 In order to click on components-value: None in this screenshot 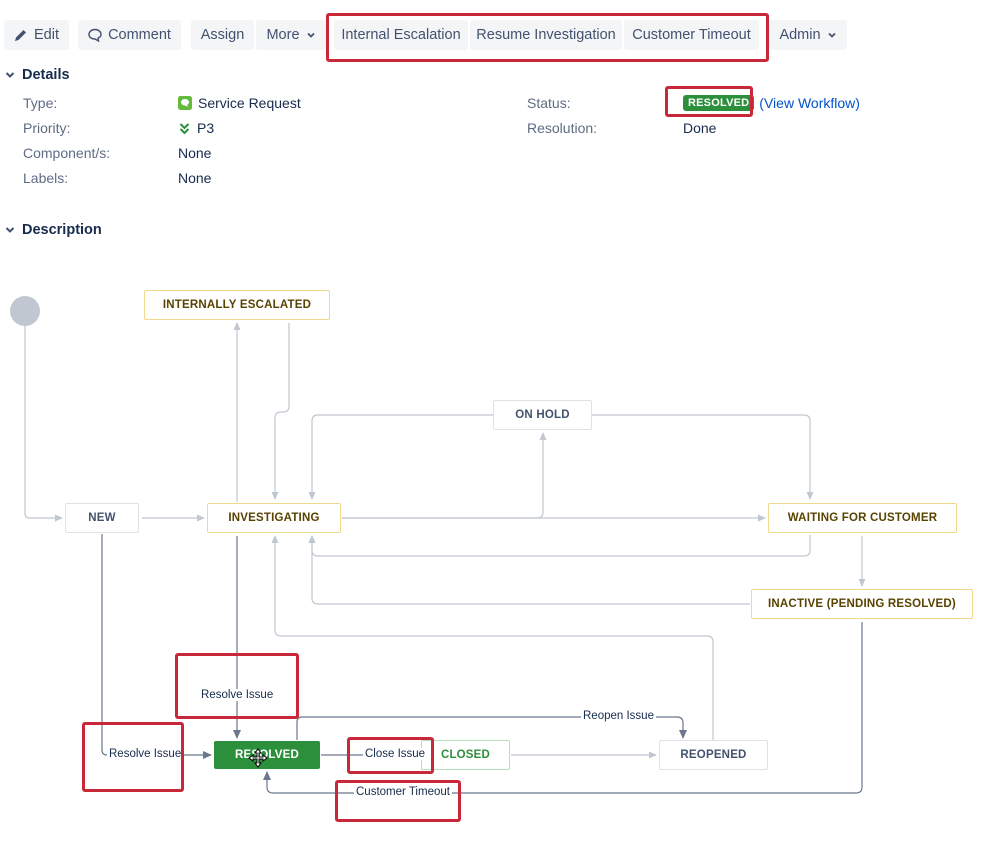, I will do `click(195, 153)`.